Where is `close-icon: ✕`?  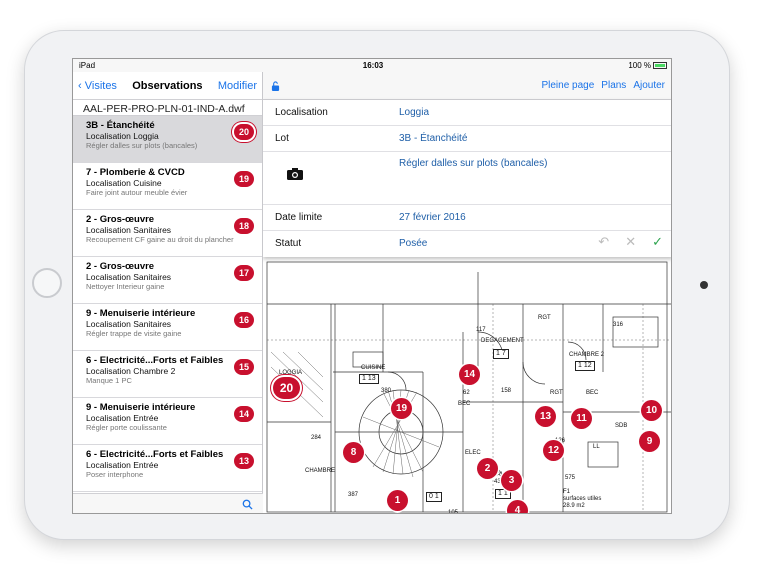 close-icon: ✕ is located at coordinates (630, 242).